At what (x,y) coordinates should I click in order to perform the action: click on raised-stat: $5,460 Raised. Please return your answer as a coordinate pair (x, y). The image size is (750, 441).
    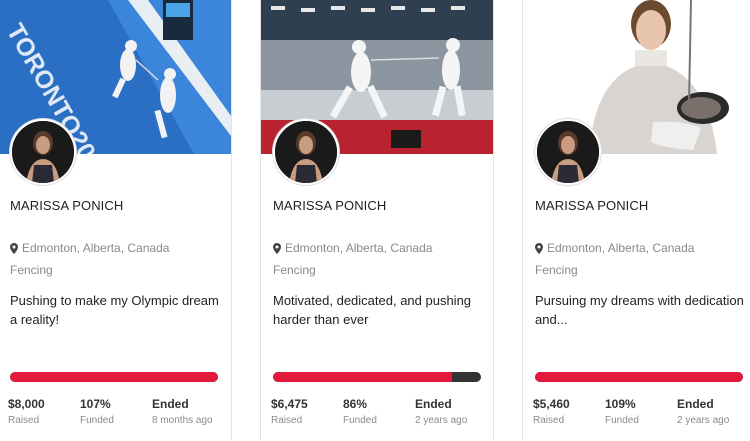
    Looking at the image, I should click on (551, 411).